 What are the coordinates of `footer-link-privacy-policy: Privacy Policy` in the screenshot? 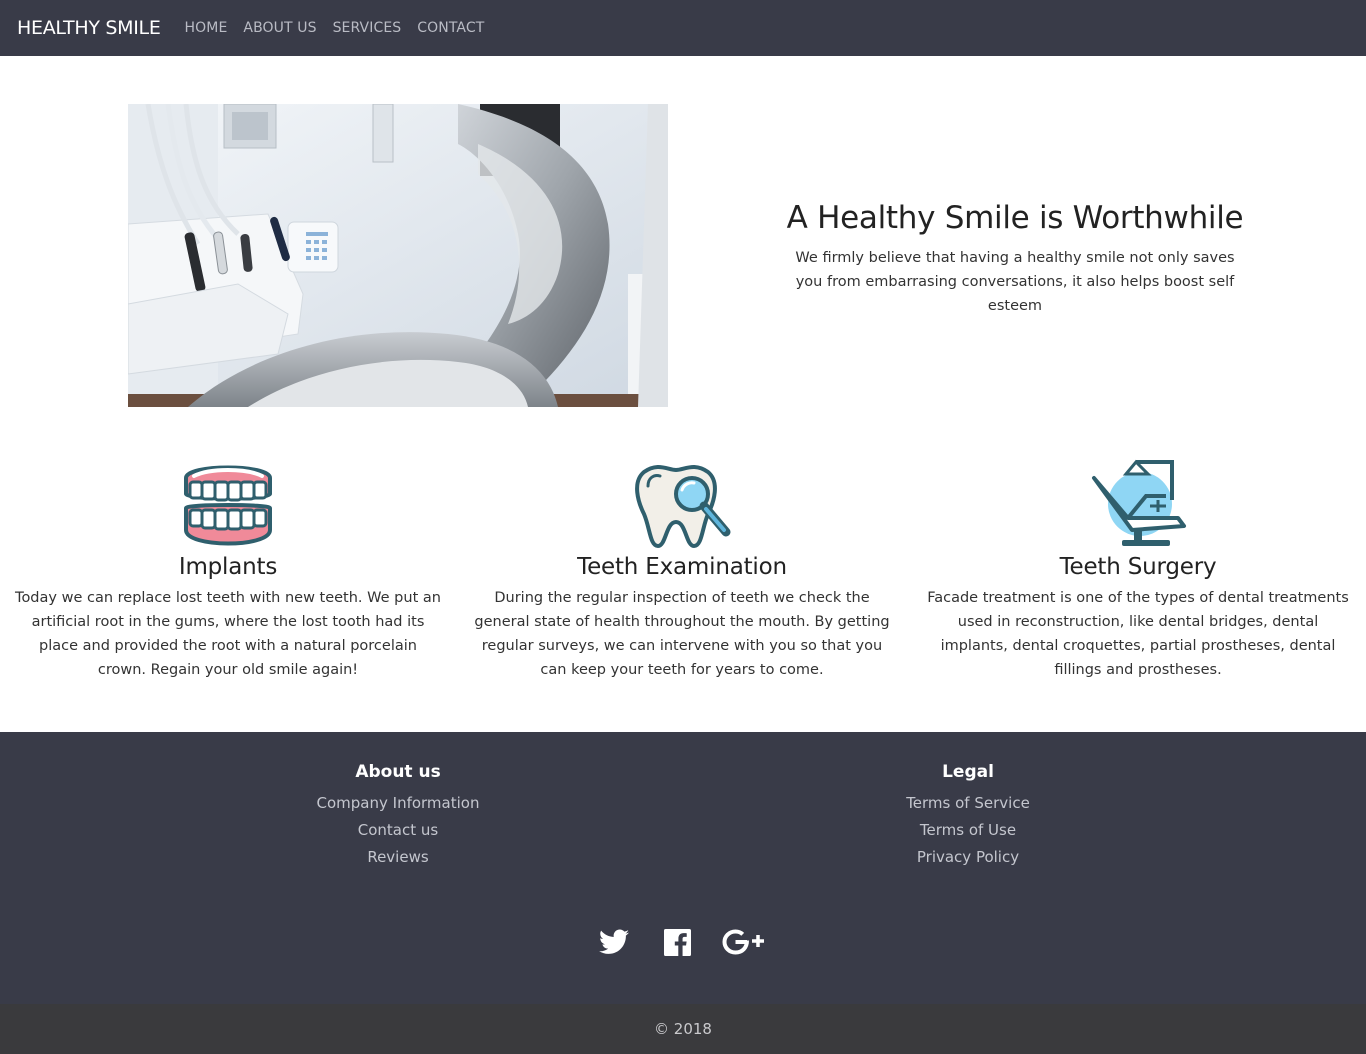 It's located at (968, 857).